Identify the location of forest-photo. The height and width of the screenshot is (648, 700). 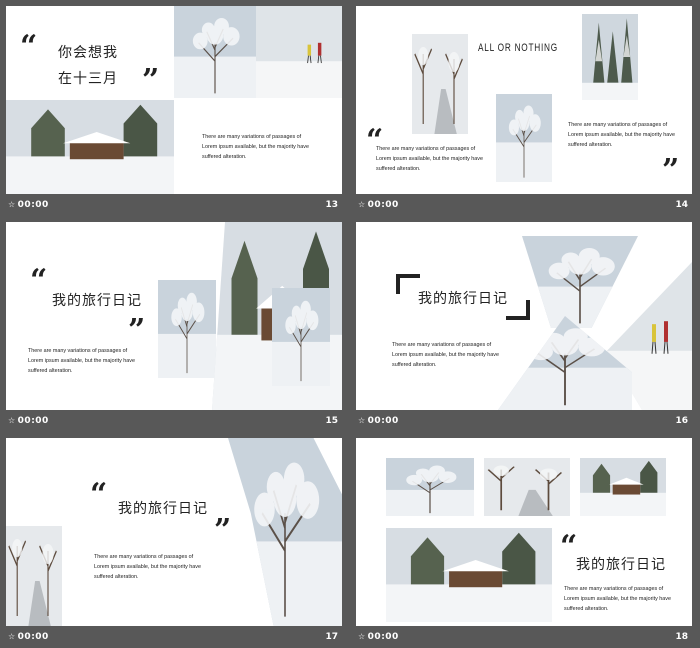
(610, 57).